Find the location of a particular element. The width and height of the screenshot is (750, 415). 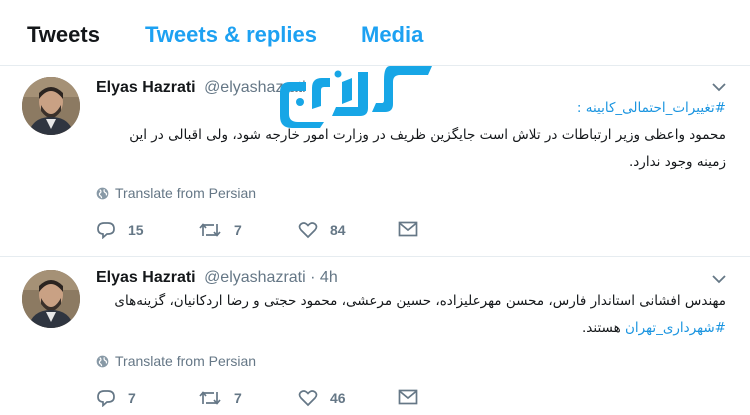

tweet-text-fragment: هستند. is located at coordinates (603, 328).